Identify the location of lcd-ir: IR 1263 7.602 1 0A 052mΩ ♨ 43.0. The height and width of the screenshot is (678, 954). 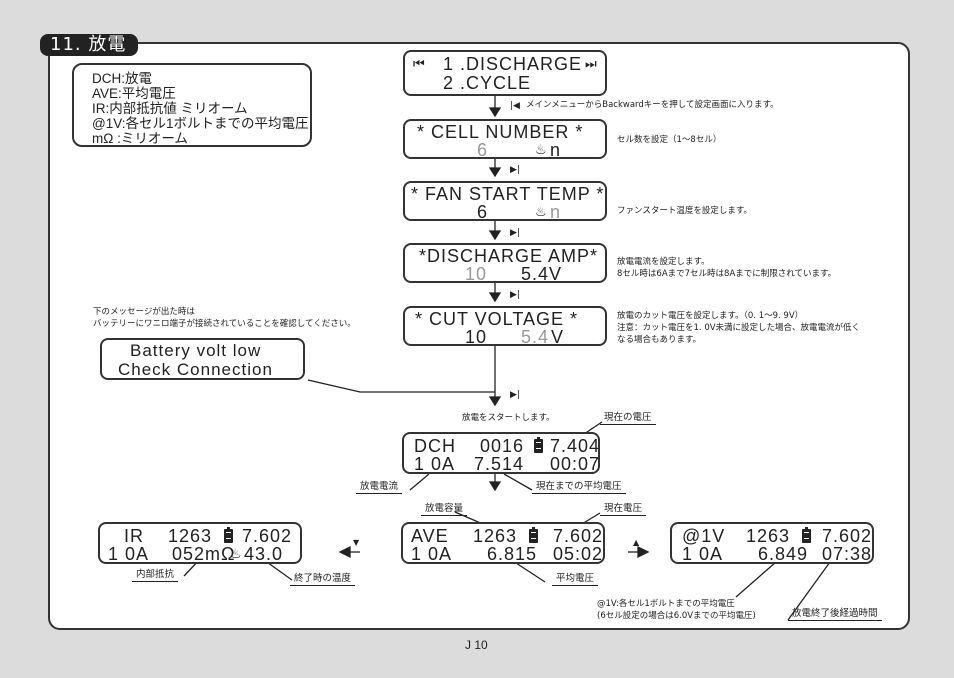
(200, 543).